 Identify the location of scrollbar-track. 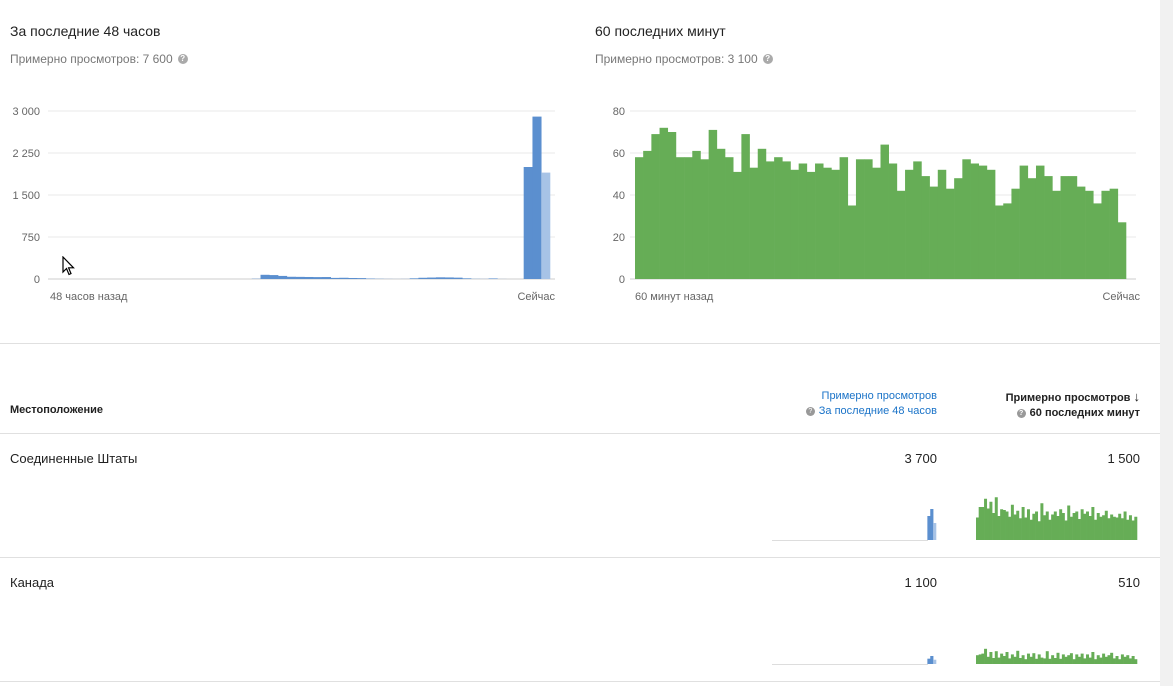
(1166, 343).